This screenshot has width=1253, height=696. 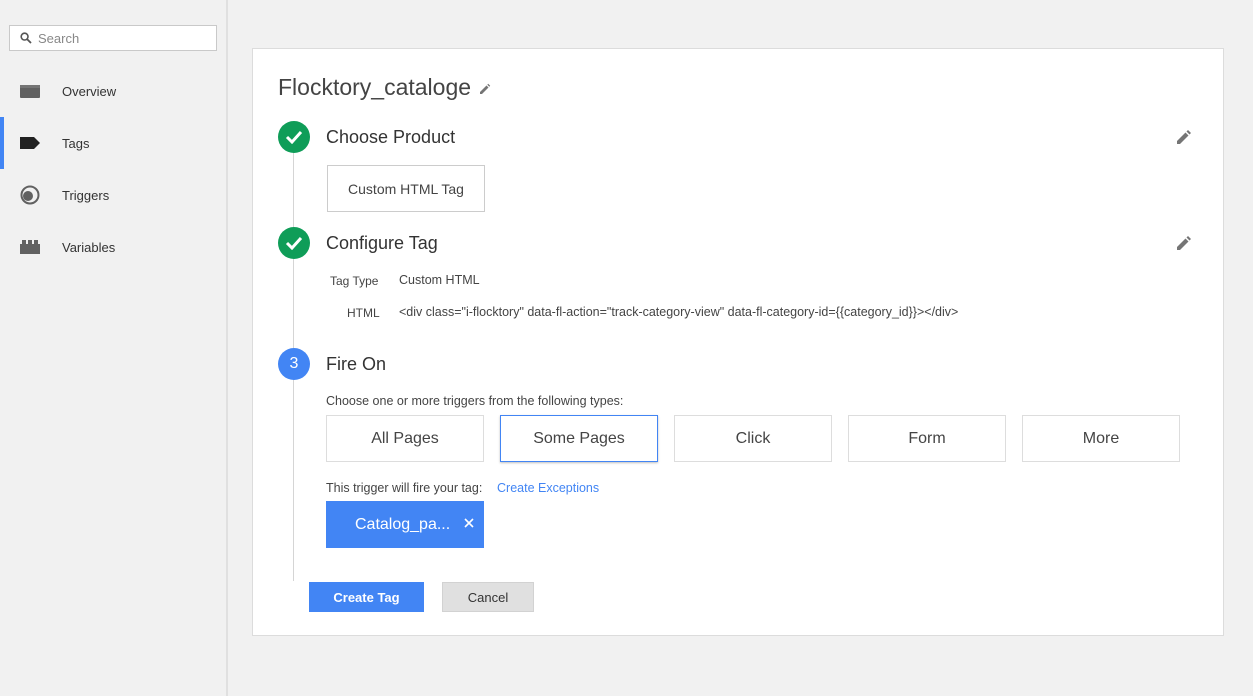 What do you see at coordinates (579, 438) in the screenshot?
I see `trigger-type-some-pages: Some Pages` at bounding box center [579, 438].